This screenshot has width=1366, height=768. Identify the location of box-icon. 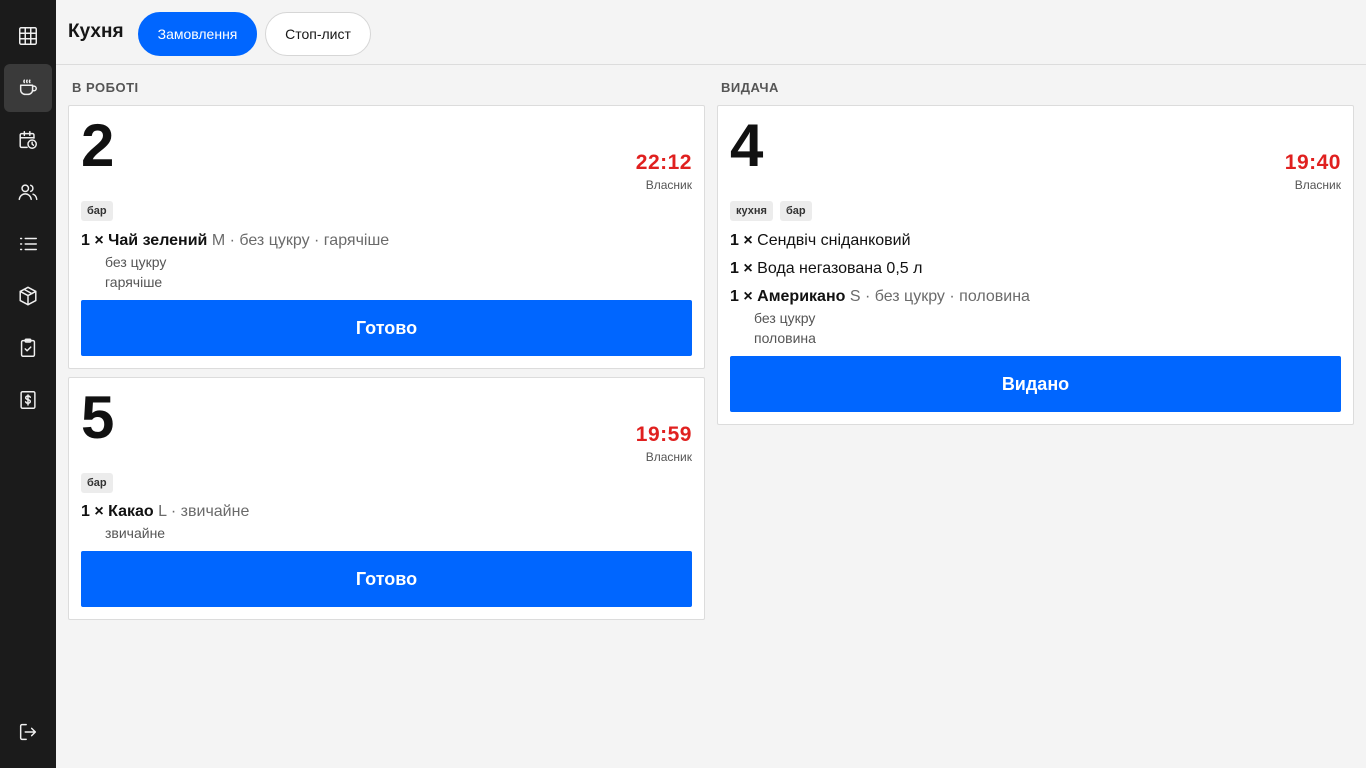
(28, 296).